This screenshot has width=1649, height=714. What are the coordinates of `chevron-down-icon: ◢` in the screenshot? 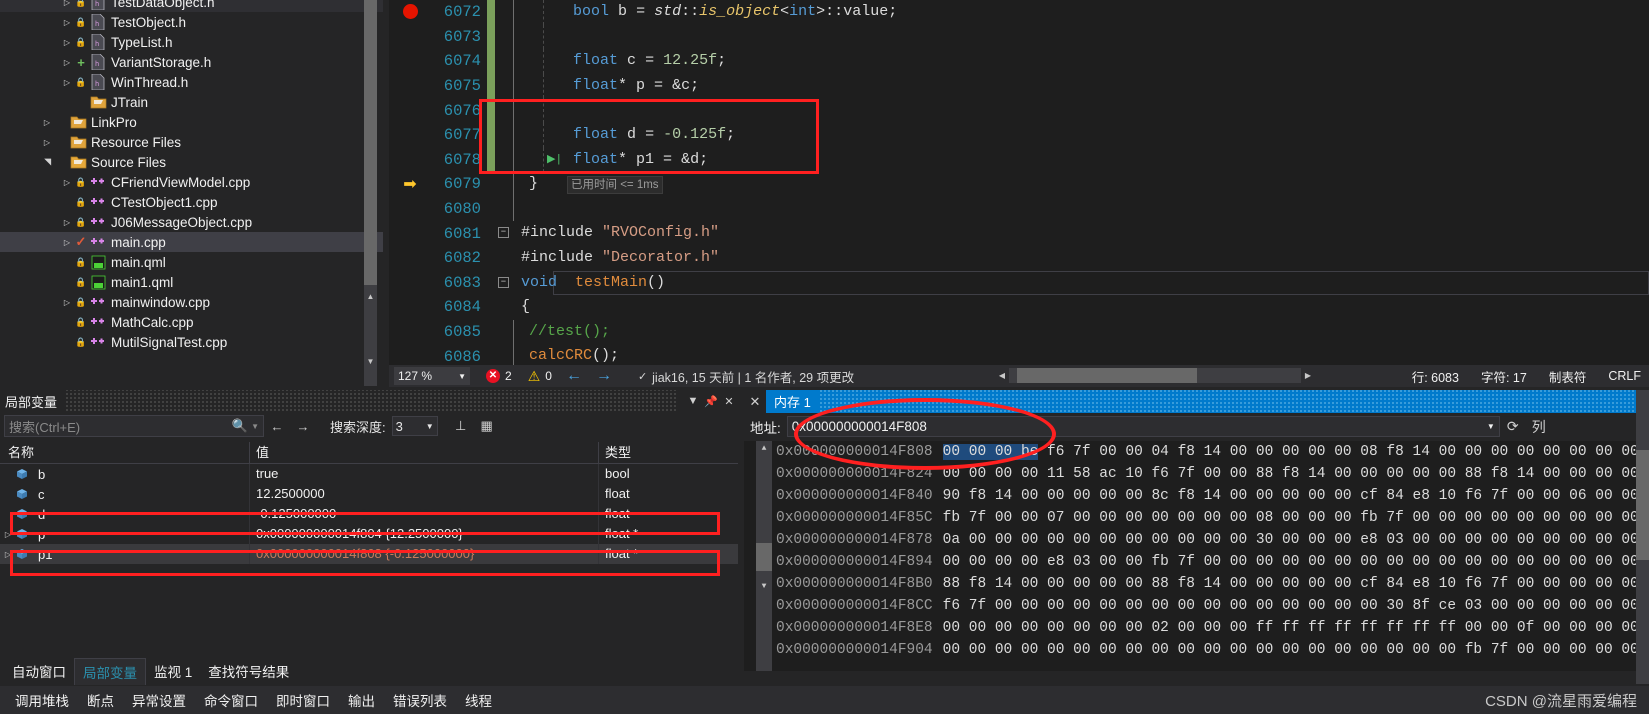 It's located at (47, 162).